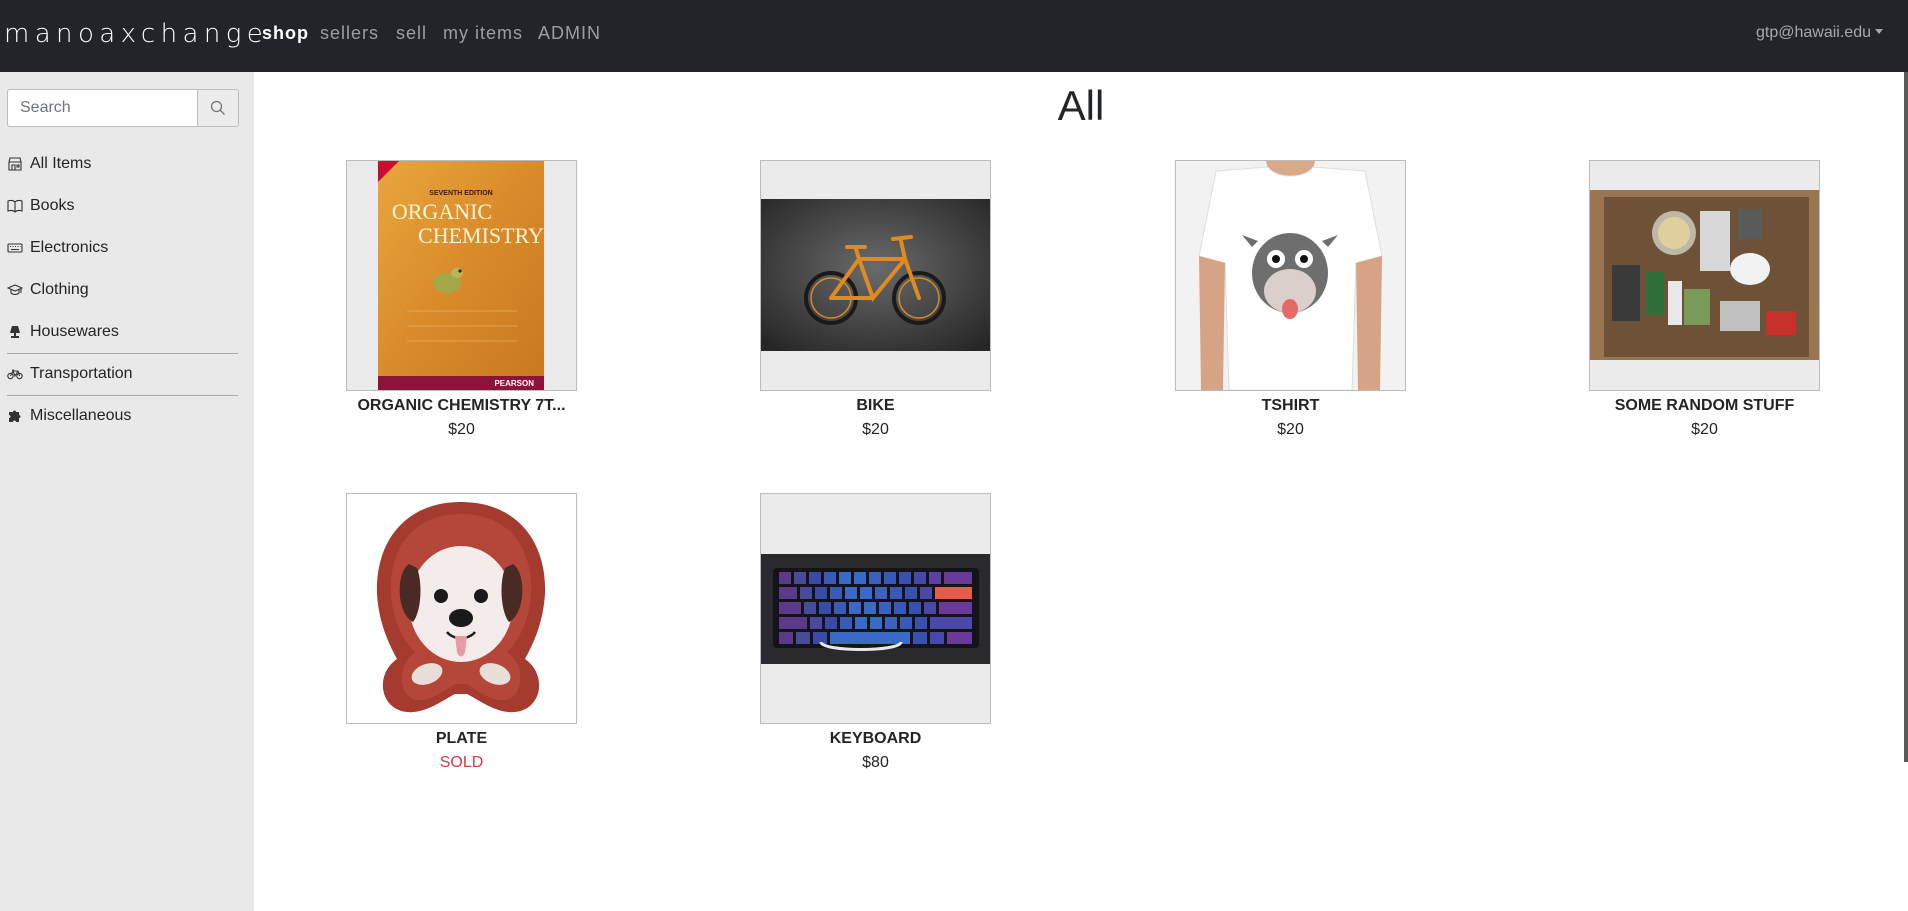 The height and width of the screenshot is (911, 1908). What do you see at coordinates (81, 373) in the screenshot?
I see `sidebar-item-label: Transportation` at bounding box center [81, 373].